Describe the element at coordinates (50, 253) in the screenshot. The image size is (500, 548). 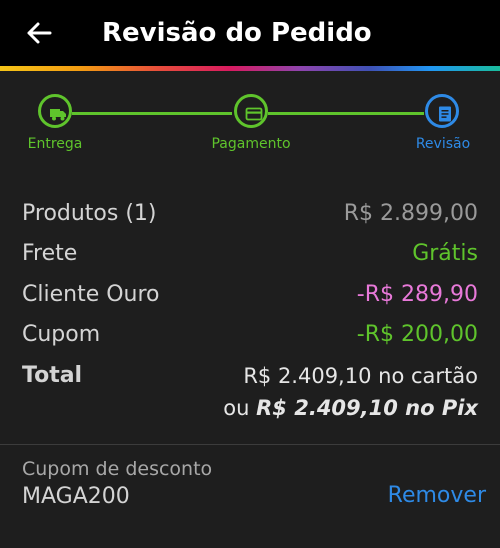
I see `shipping-label: Frete` at that location.